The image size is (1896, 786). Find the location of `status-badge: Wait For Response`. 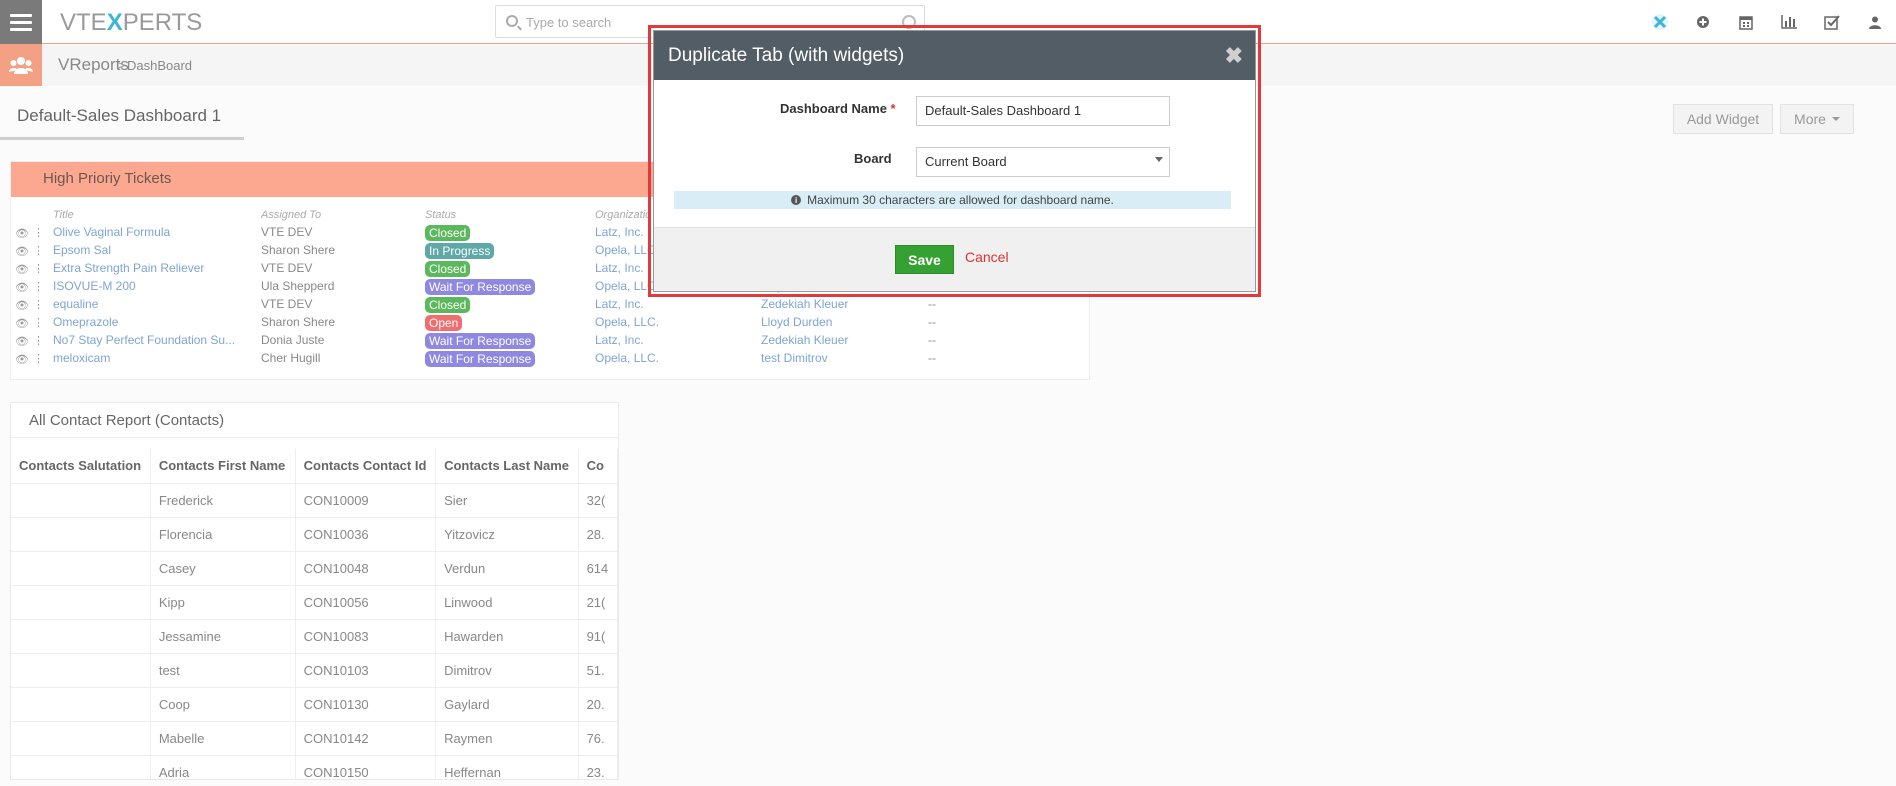

status-badge: Wait For Response is located at coordinates (480, 359).